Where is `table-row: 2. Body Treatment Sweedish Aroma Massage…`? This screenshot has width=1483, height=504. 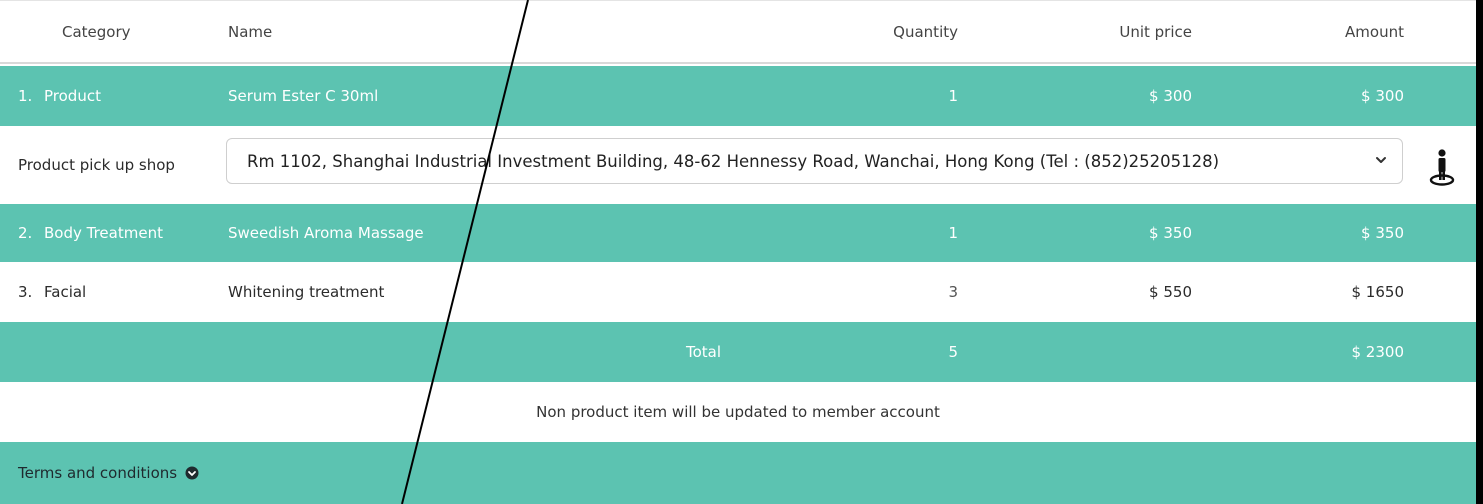
table-row: 2. Body Treatment Sweedish Aroma Massage… is located at coordinates (738, 233).